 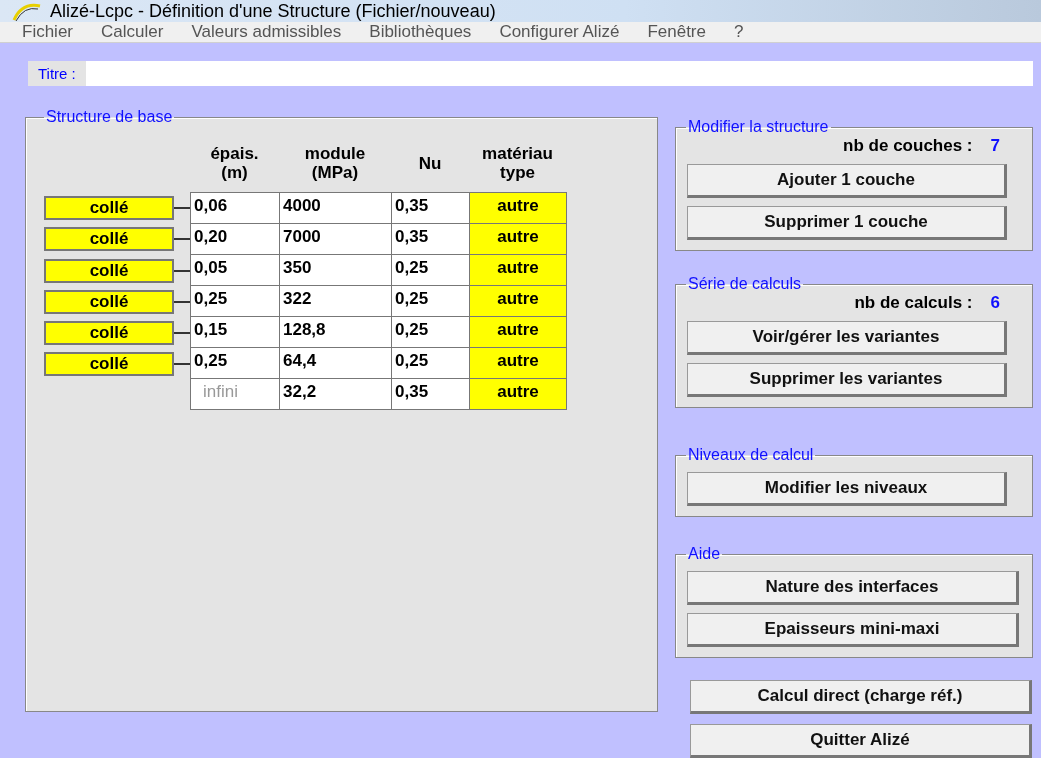 What do you see at coordinates (420, 32) in the screenshot?
I see `menu-item: Bibliothèques` at bounding box center [420, 32].